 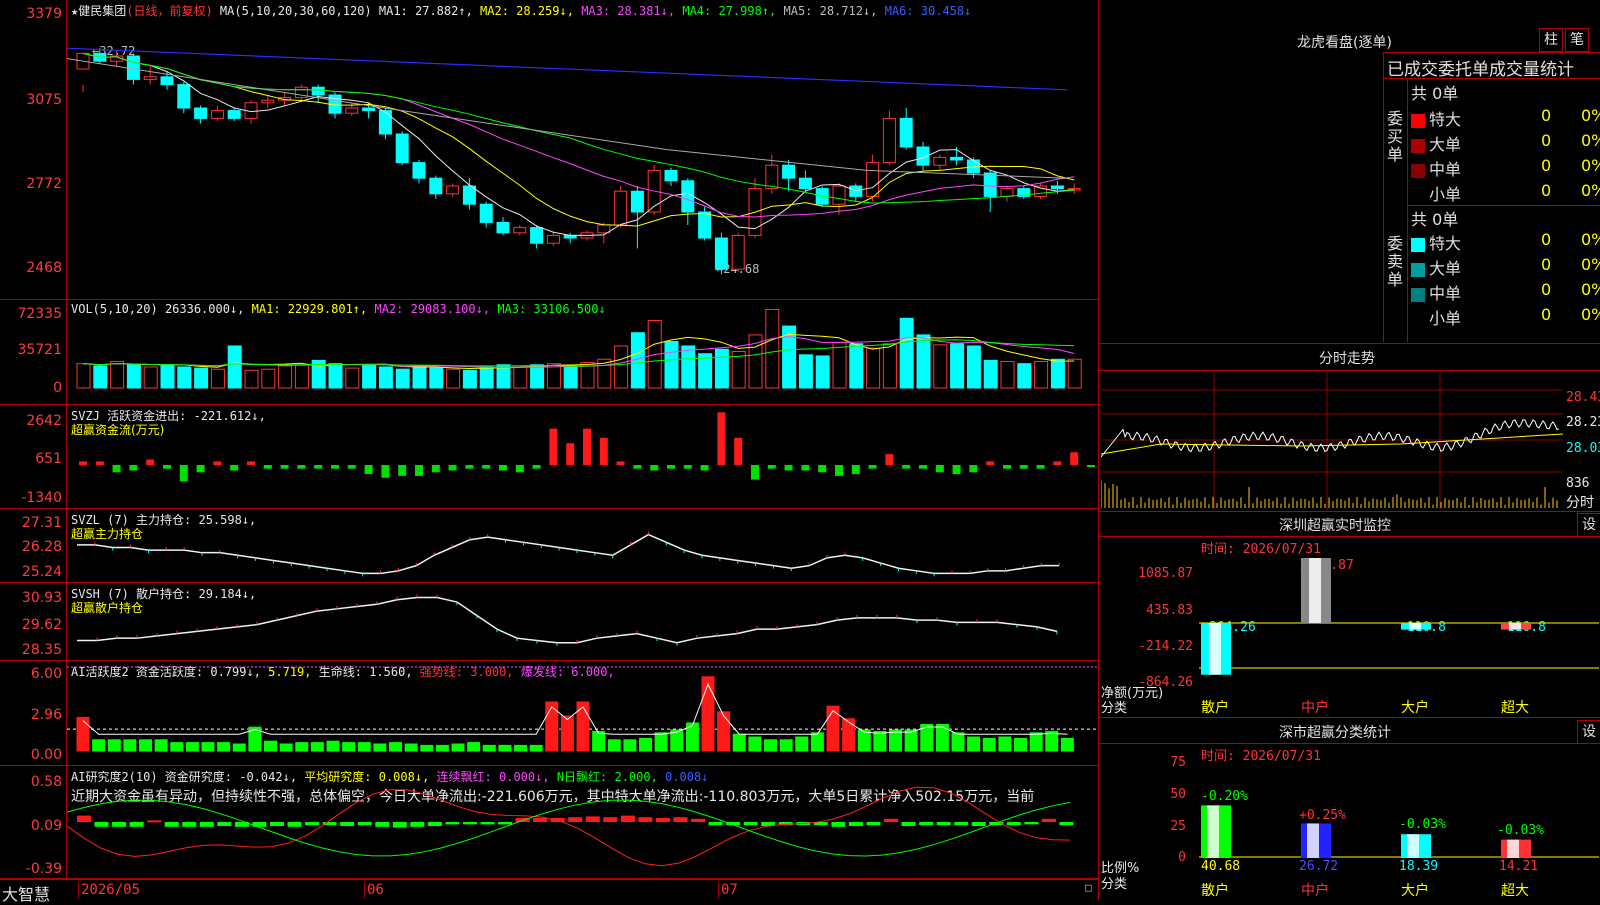 What do you see at coordinates (1551, 40) in the screenshot?
I see `bar-mode-button: 柱` at bounding box center [1551, 40].